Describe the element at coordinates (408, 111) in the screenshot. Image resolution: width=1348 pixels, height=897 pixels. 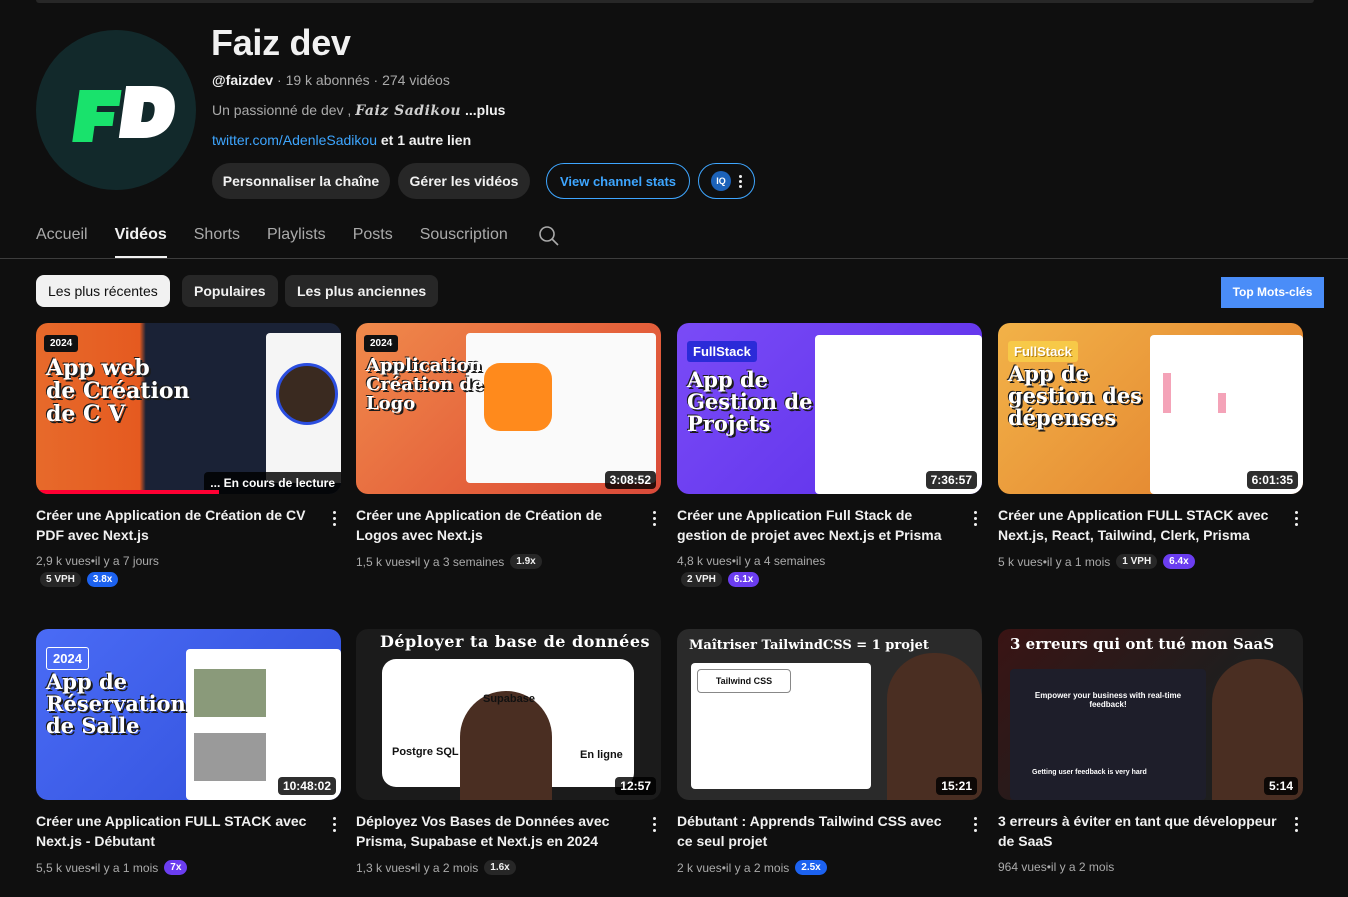
I see `signature-text: Faiz Sadikou` at that location.